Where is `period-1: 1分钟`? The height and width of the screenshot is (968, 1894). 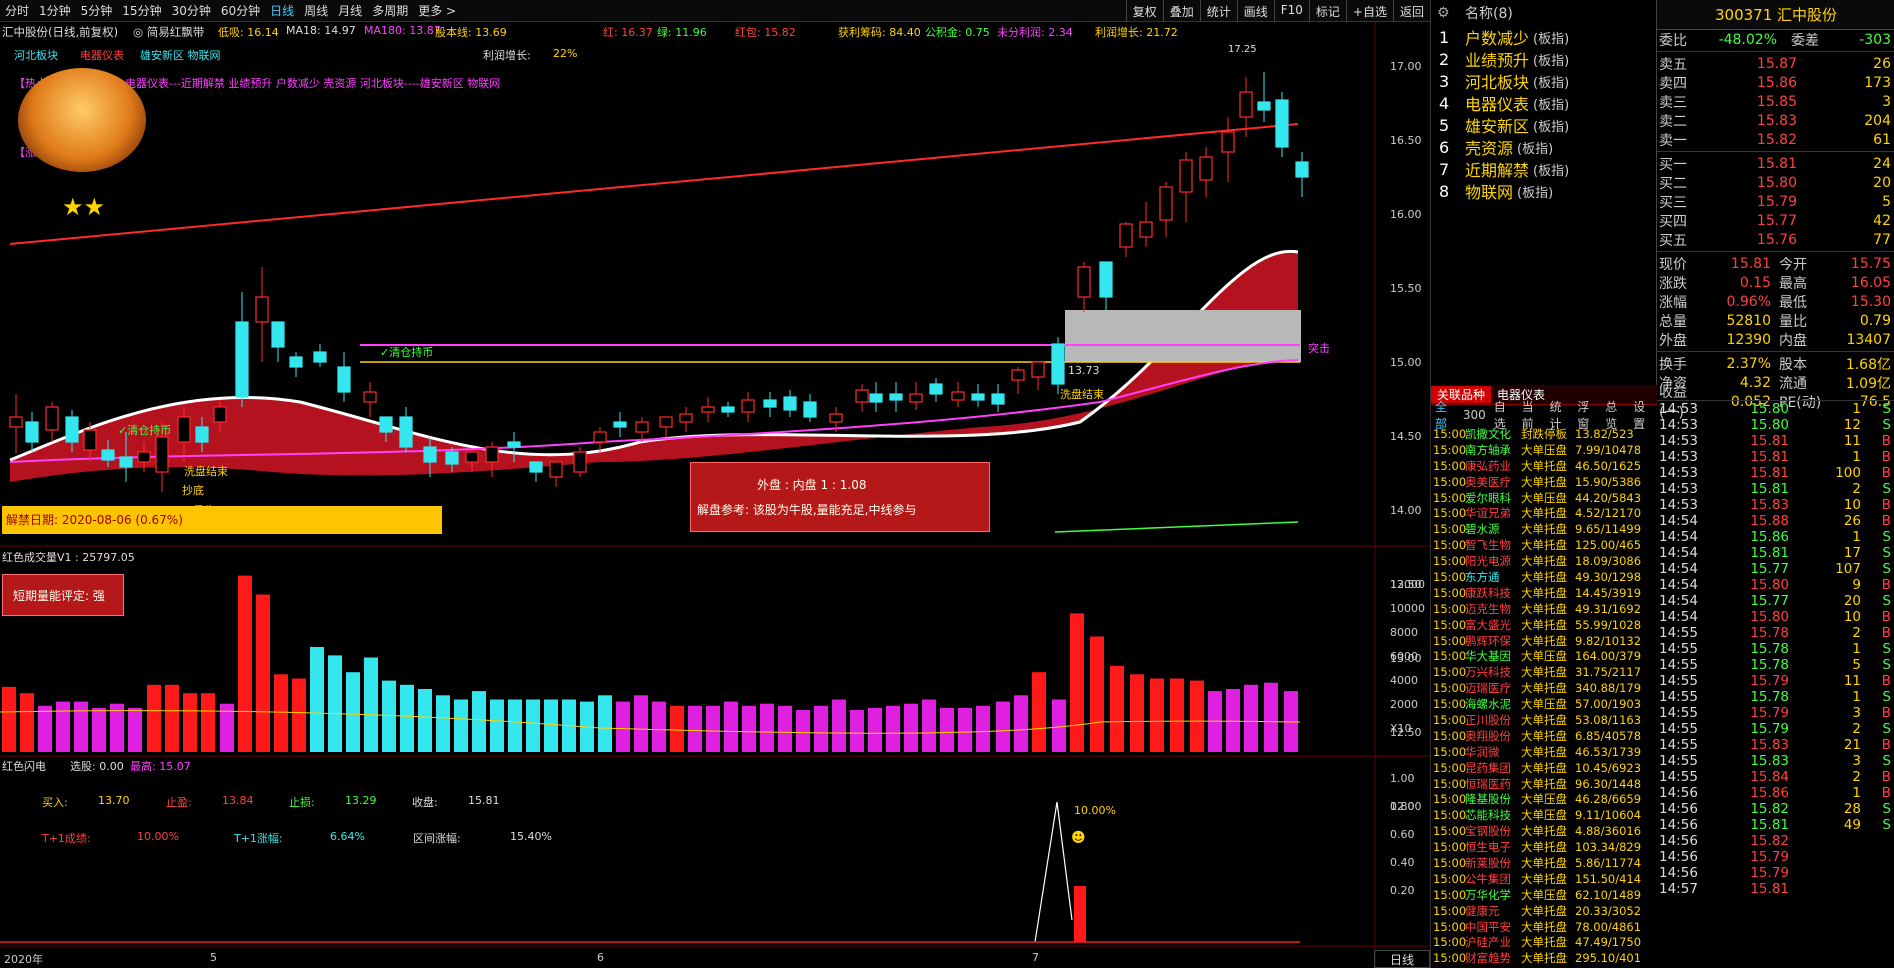 period-1: 1分钟 is located at coordinates (55, 10).